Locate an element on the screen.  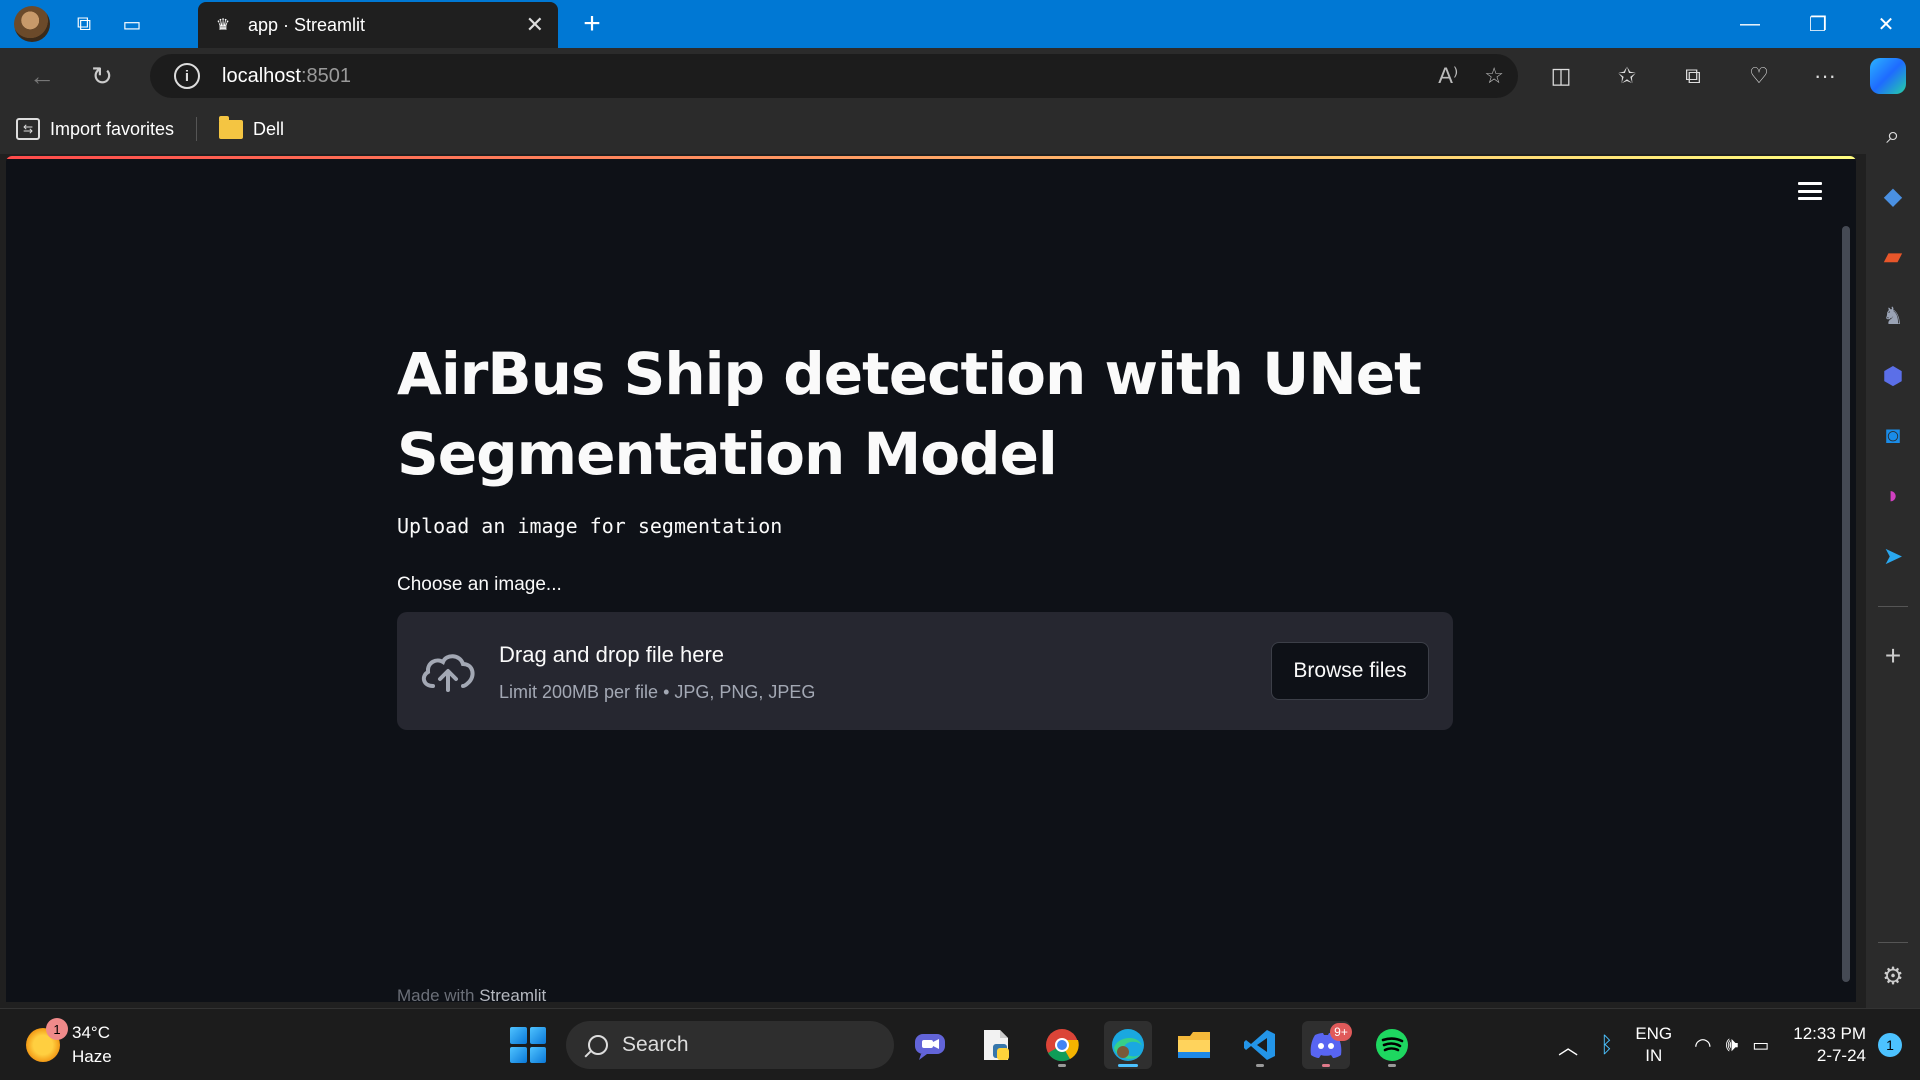
discord-app: 9+ is located at coordinates (1327, 1045).